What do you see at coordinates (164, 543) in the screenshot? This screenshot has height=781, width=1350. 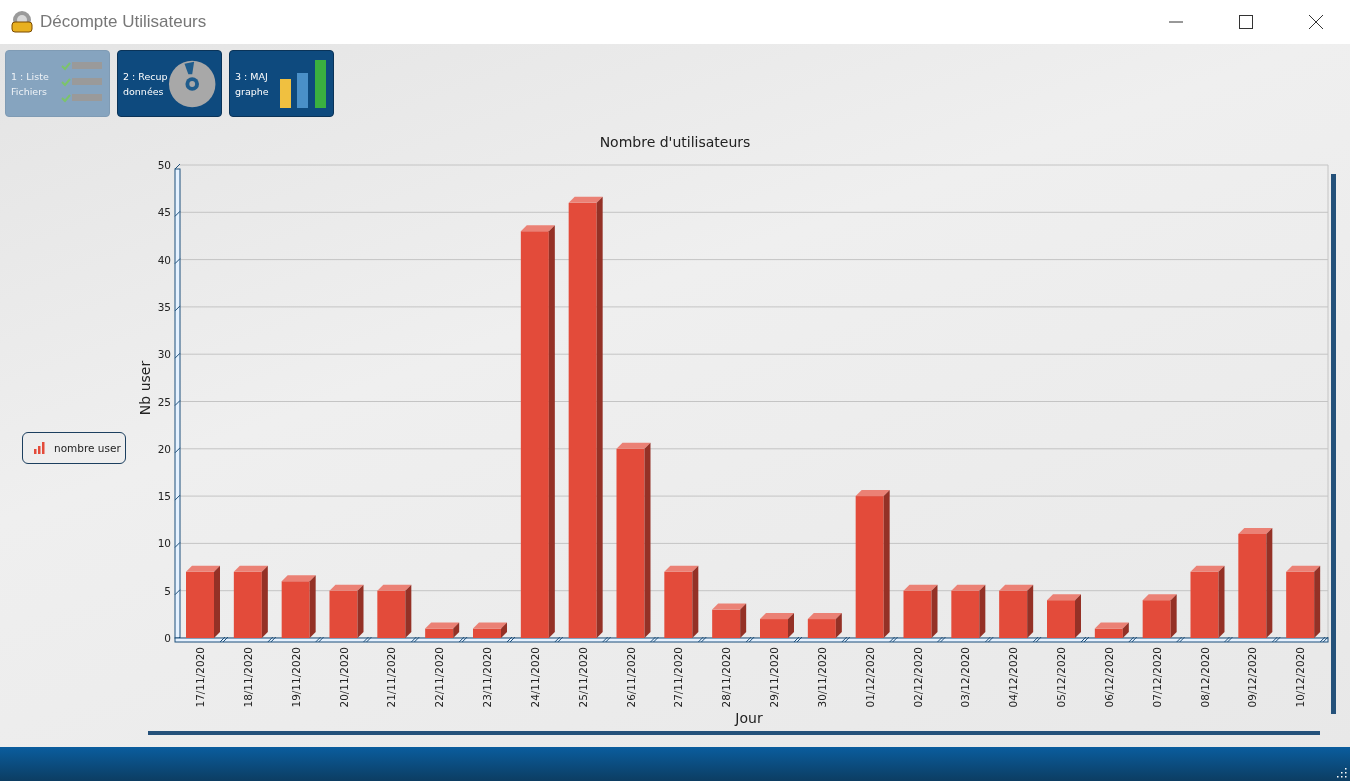 I see `y-tick-label: 10` at bounding box center [164, 543].